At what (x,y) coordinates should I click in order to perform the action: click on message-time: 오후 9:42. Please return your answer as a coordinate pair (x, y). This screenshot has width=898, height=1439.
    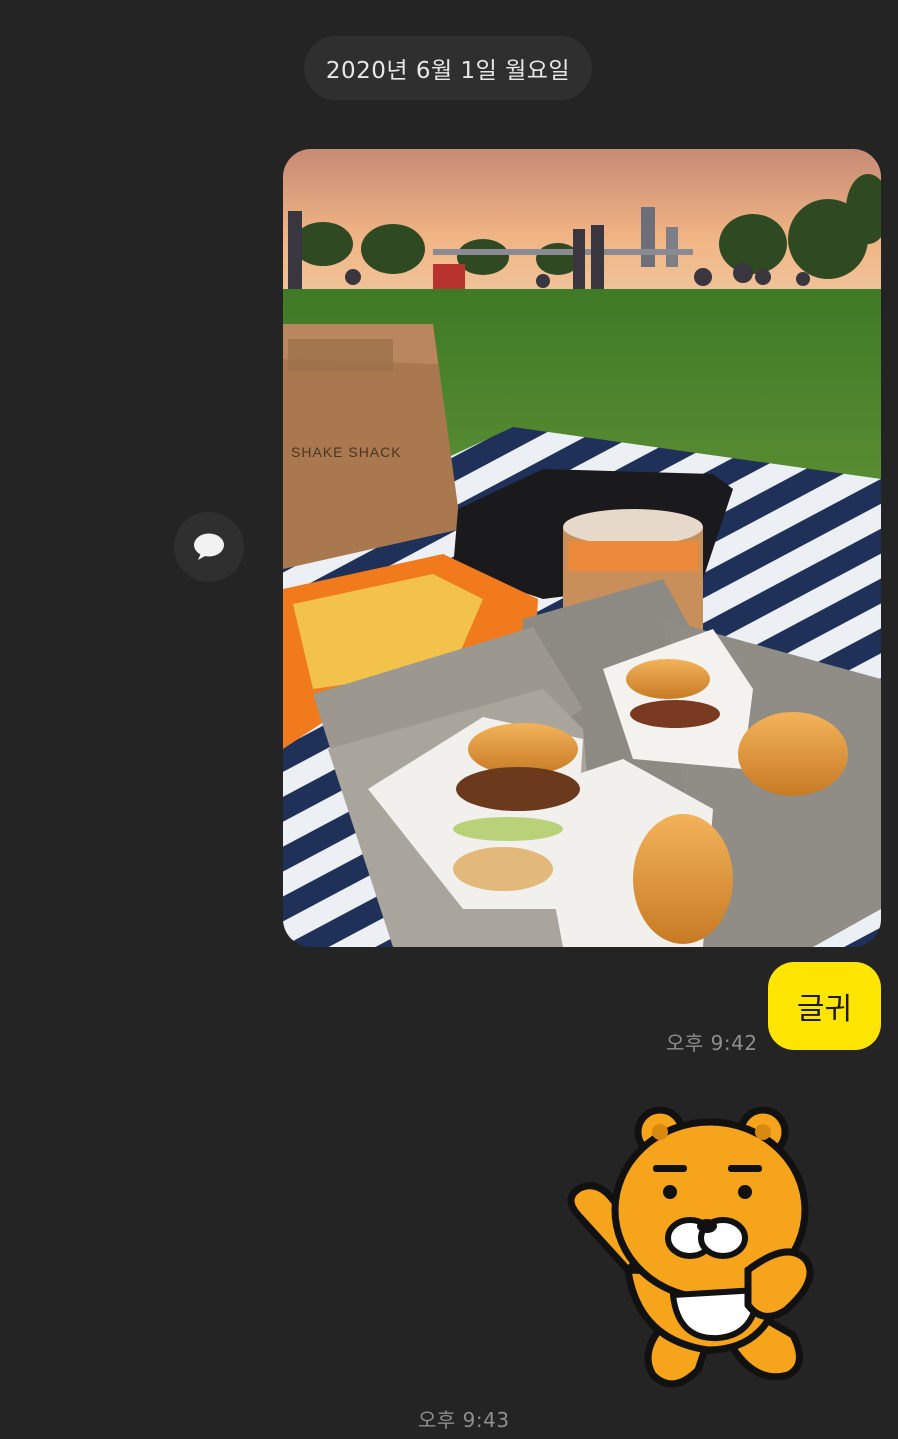
    Looking at the image, I should click on (712, 1043).